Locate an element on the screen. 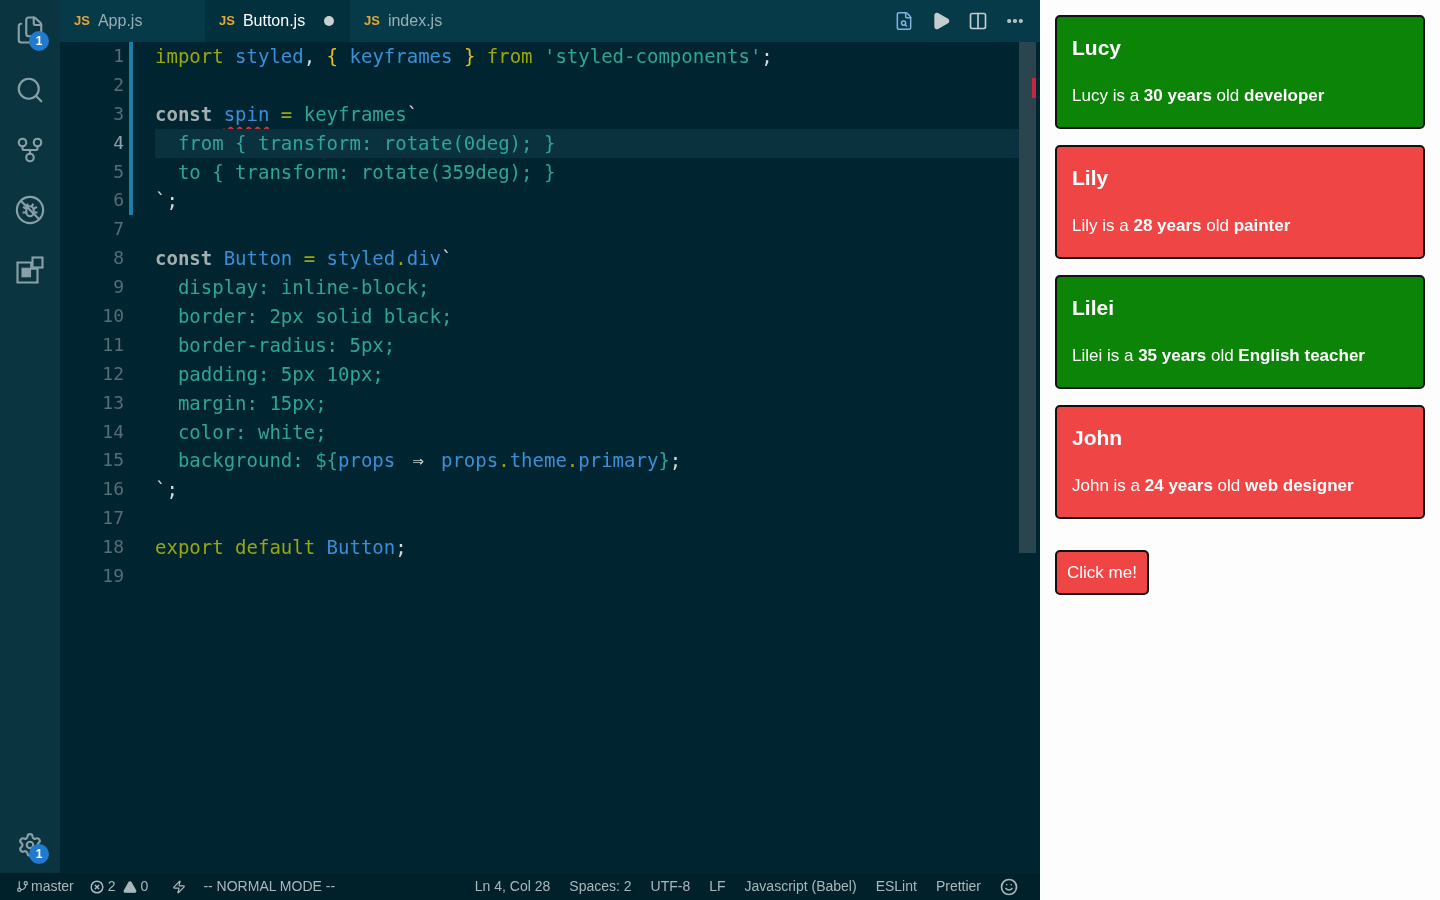 Image resolution: width=1440 pixels, height=900 pixels. line-number: 2 is located at coordinates (118, 84).